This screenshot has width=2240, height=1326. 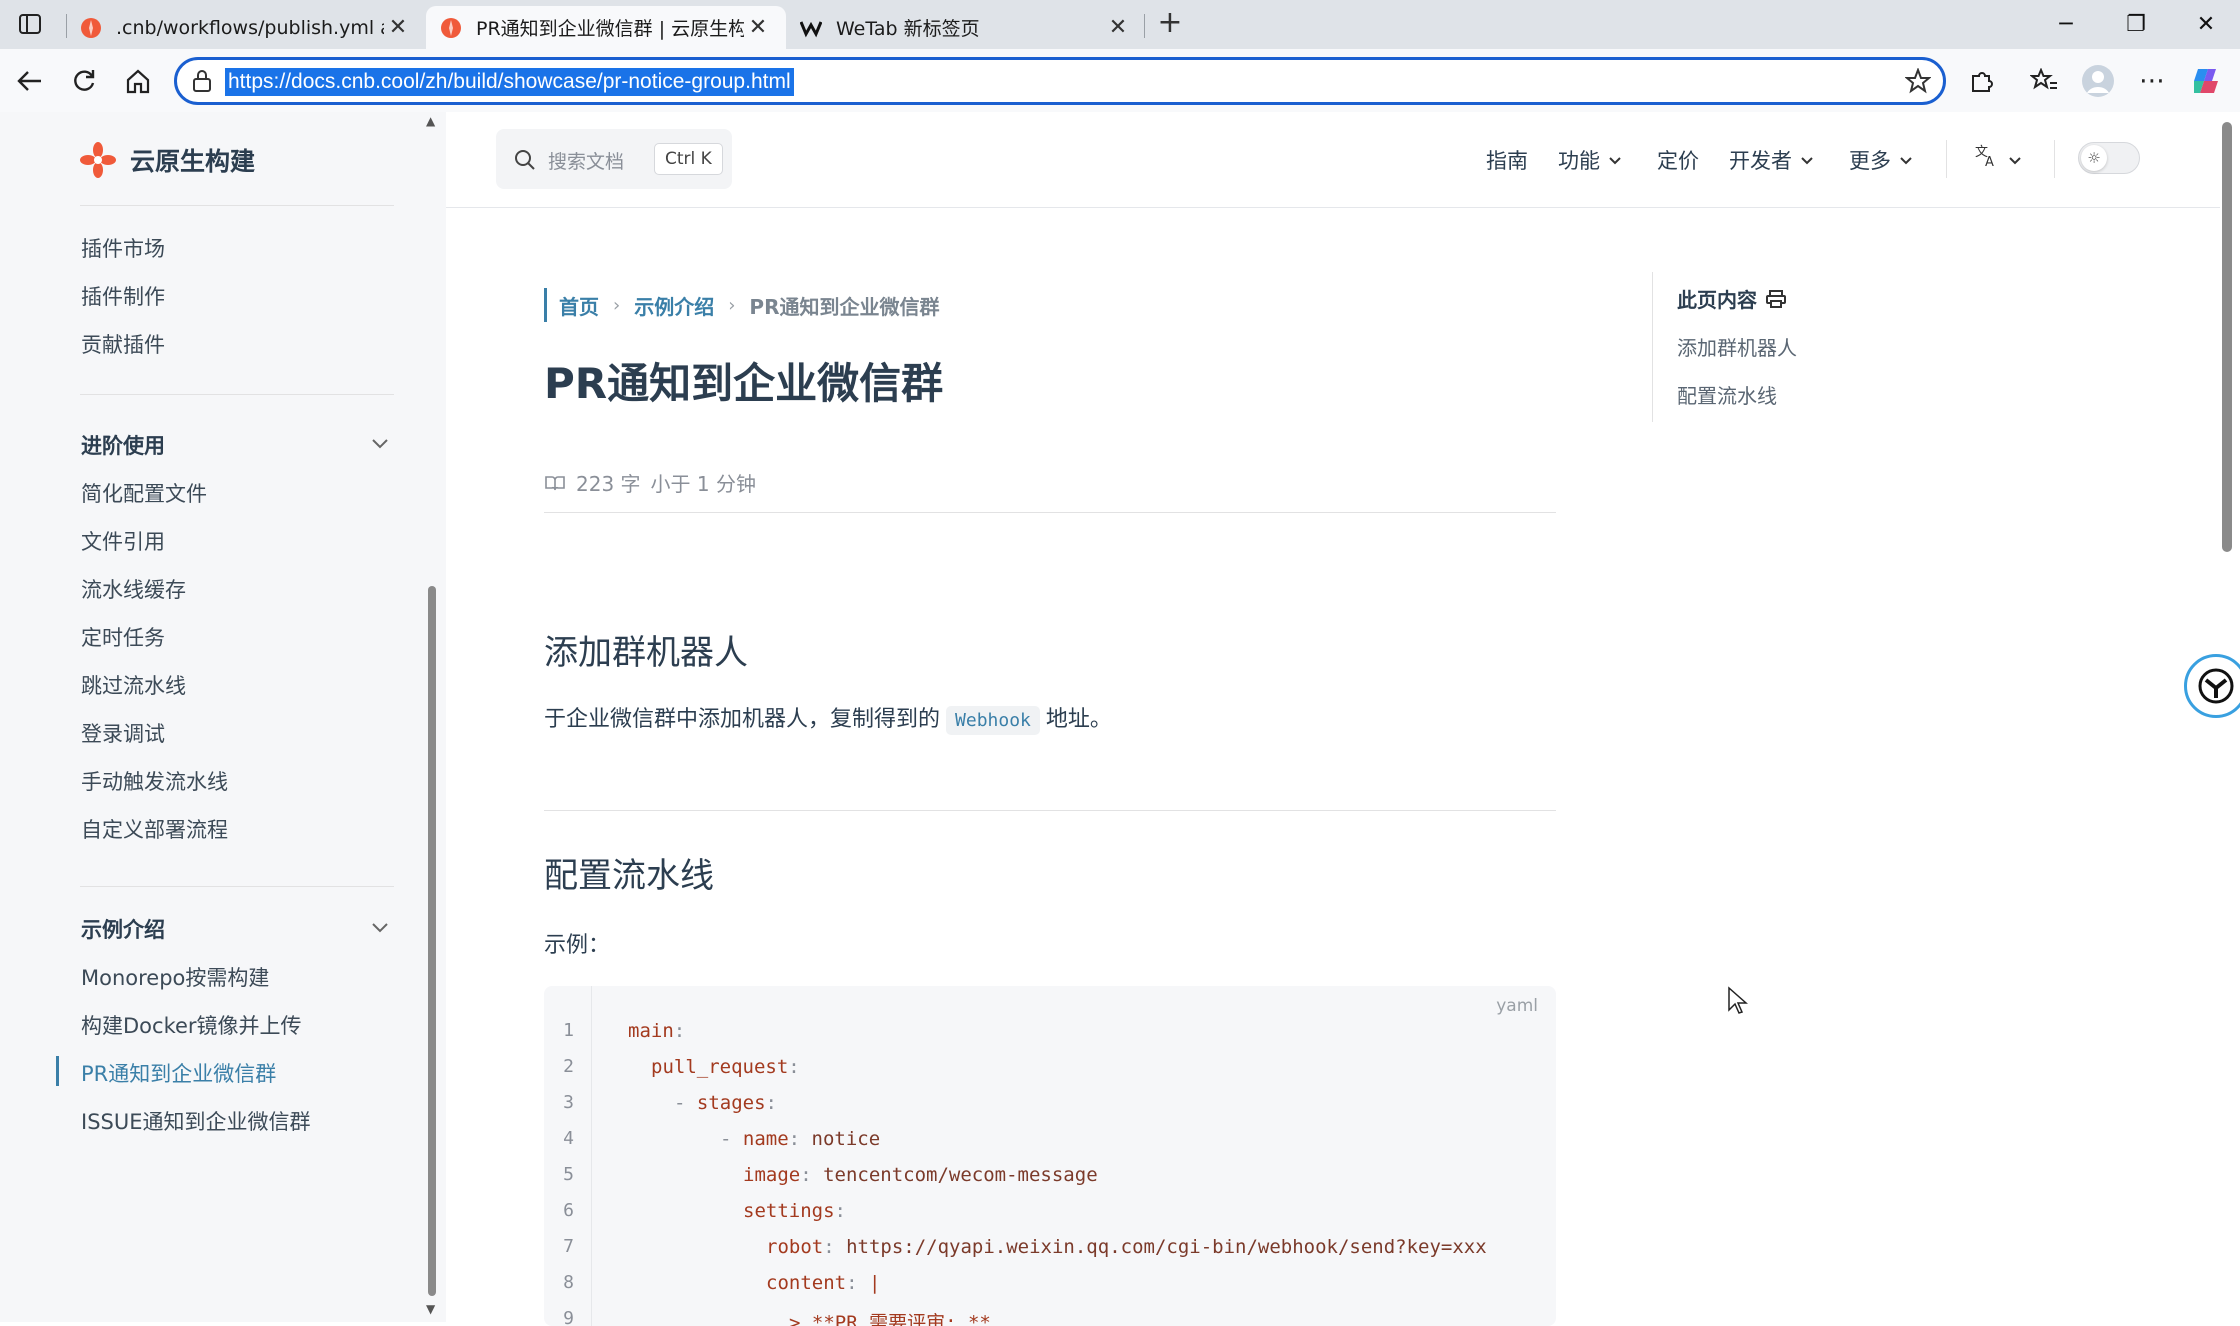 What do you see at coordinates (202, 81) in the screenshot?
I see `site-info-icon` at bounding box center [202, 81].